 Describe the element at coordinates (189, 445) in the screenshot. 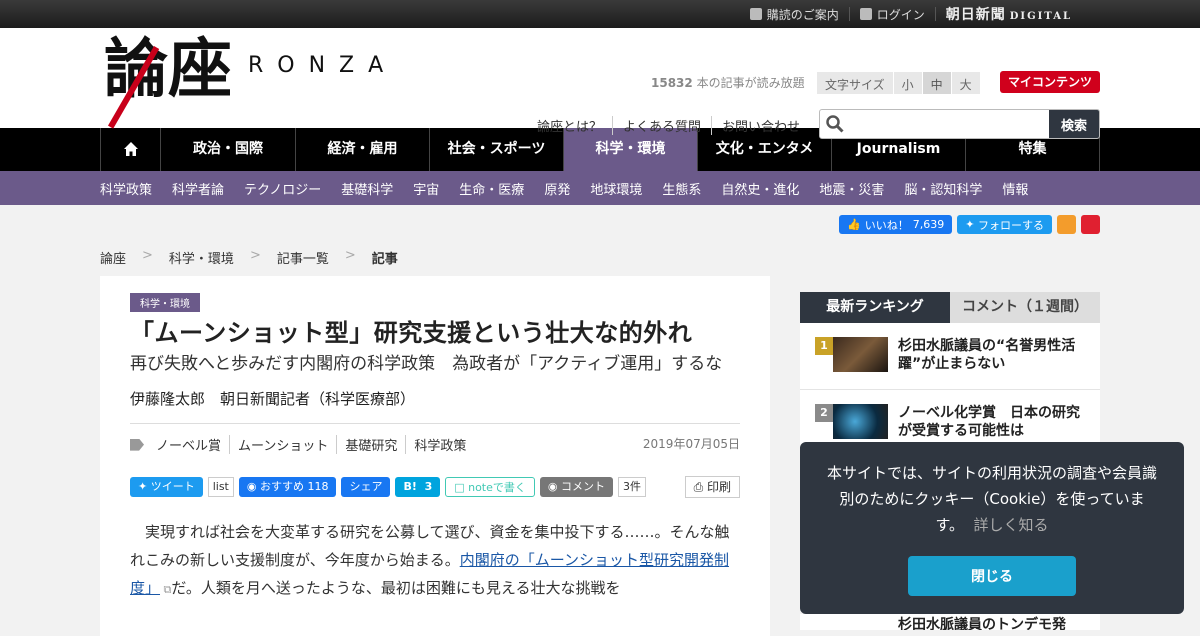

I see `tag-link: ノーベル賞` at that location.